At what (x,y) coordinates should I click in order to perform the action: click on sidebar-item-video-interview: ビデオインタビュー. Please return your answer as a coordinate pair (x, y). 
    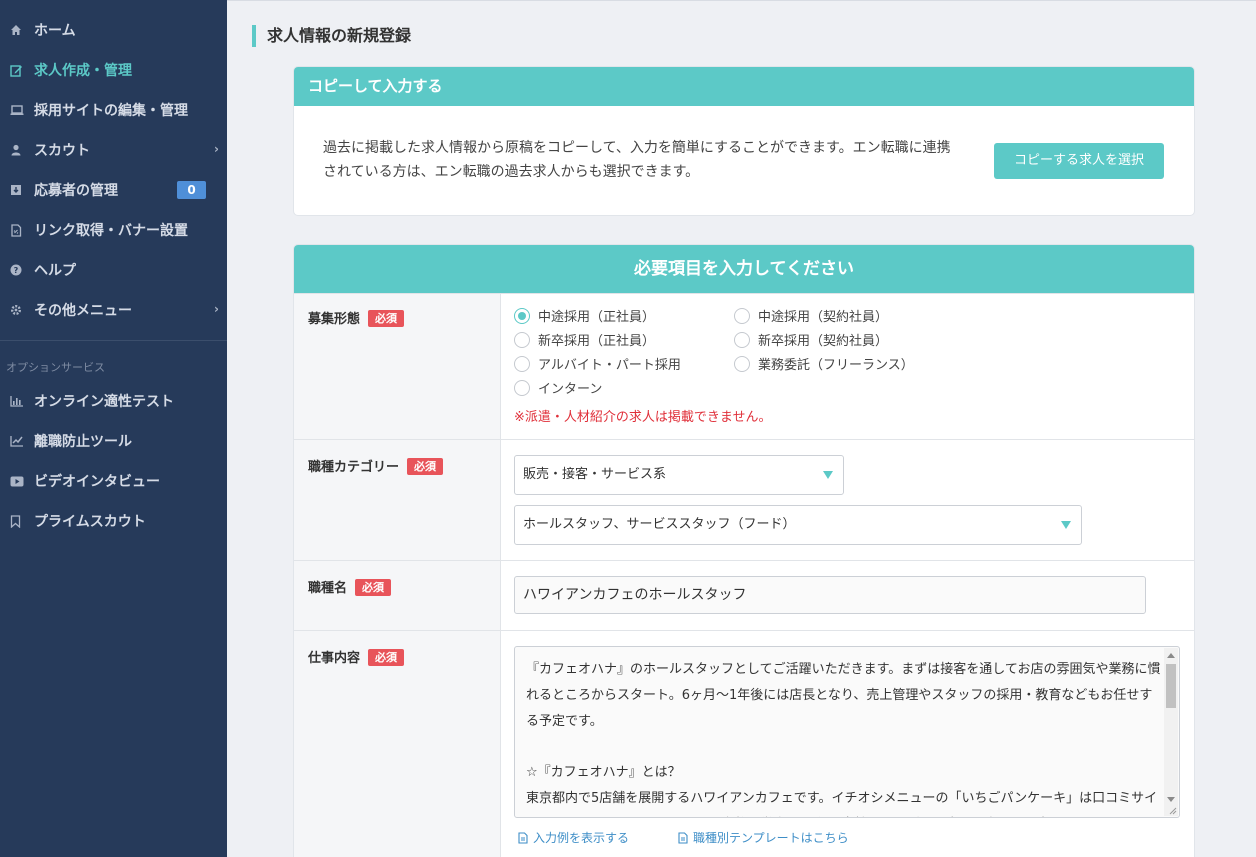
    Looking at the image, I should click on (113, 481).